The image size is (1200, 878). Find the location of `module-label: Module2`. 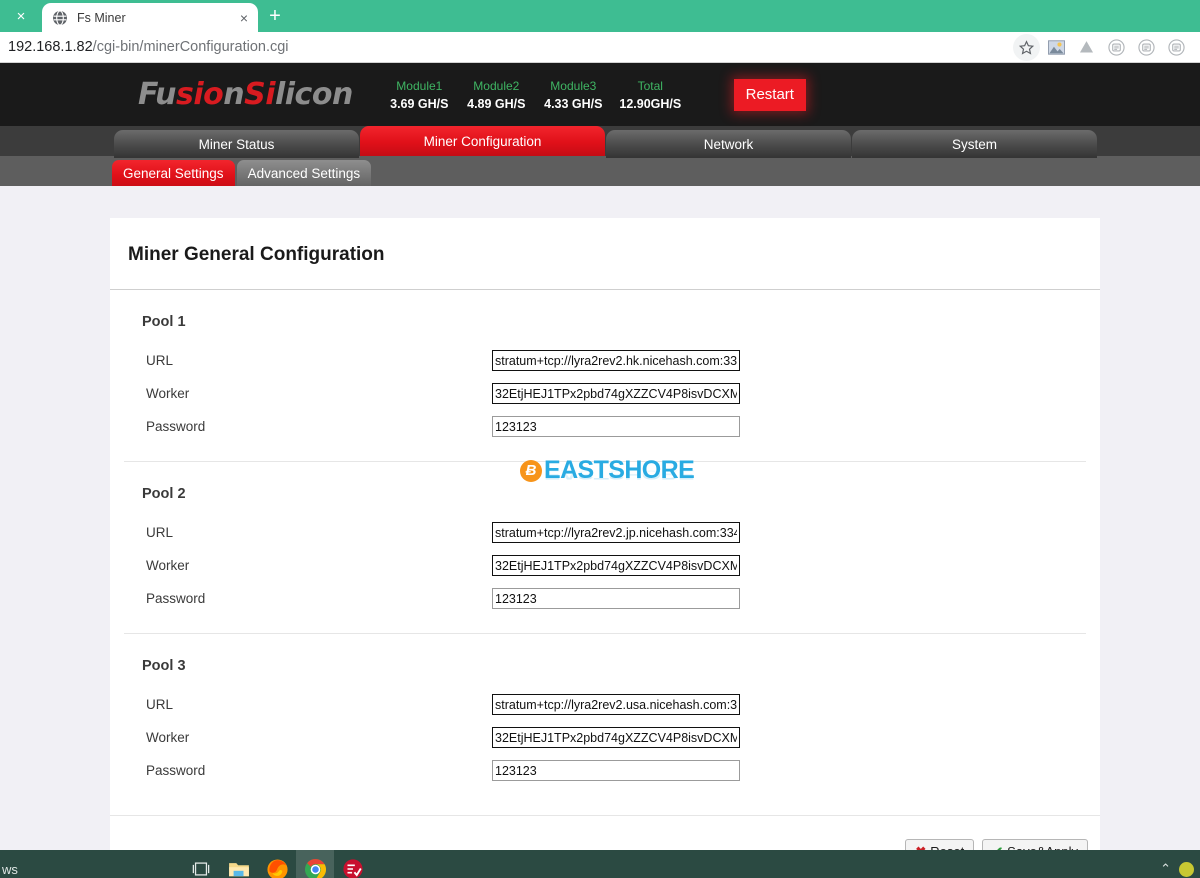

module-label: Module2 is located at coordinates (496, 85).